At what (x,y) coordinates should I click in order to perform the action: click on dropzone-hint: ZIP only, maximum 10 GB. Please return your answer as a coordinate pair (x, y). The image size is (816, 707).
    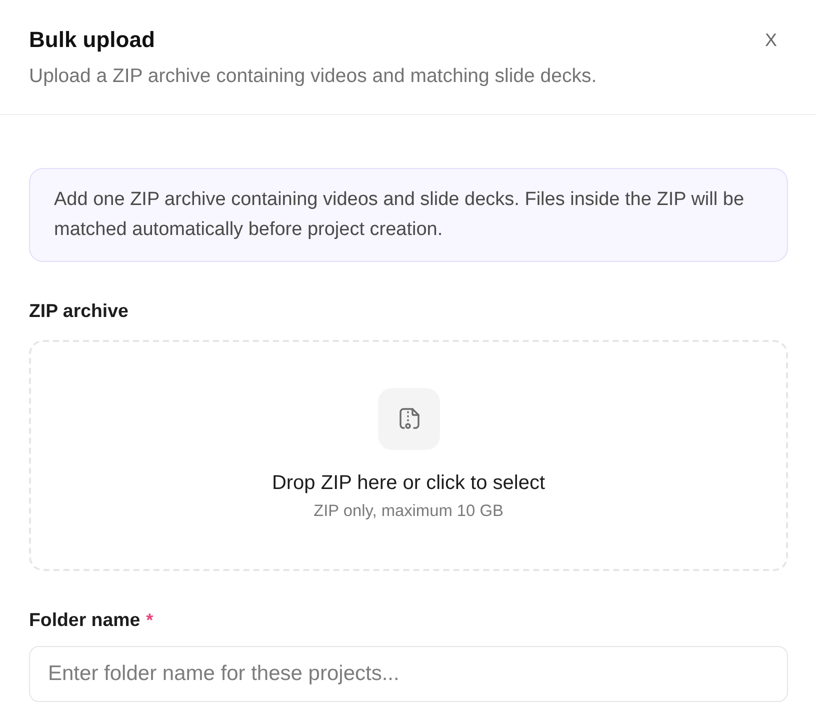
    Looking at the image, I should click on (409, 511).